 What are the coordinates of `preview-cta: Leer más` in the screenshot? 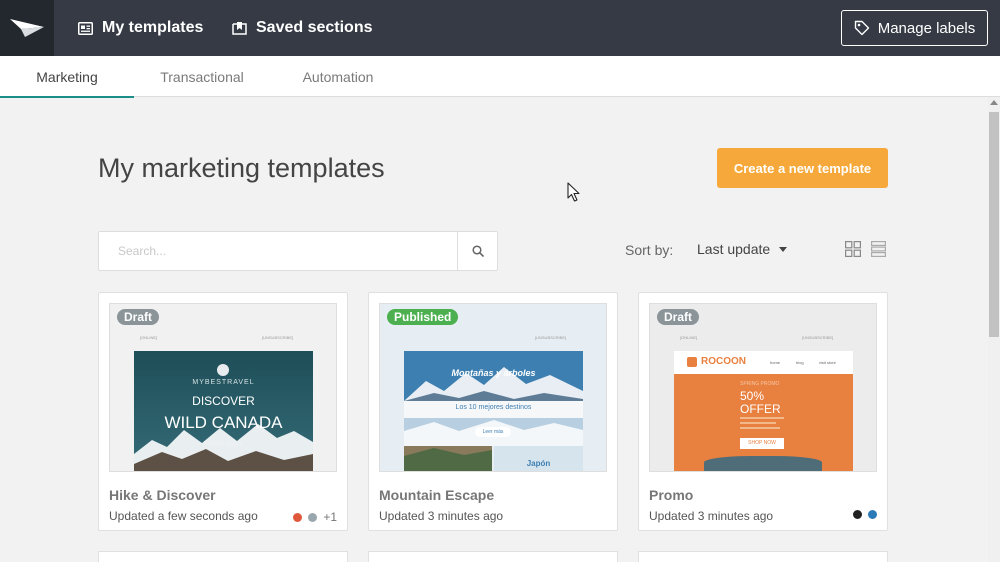 It's located at (493, 432).